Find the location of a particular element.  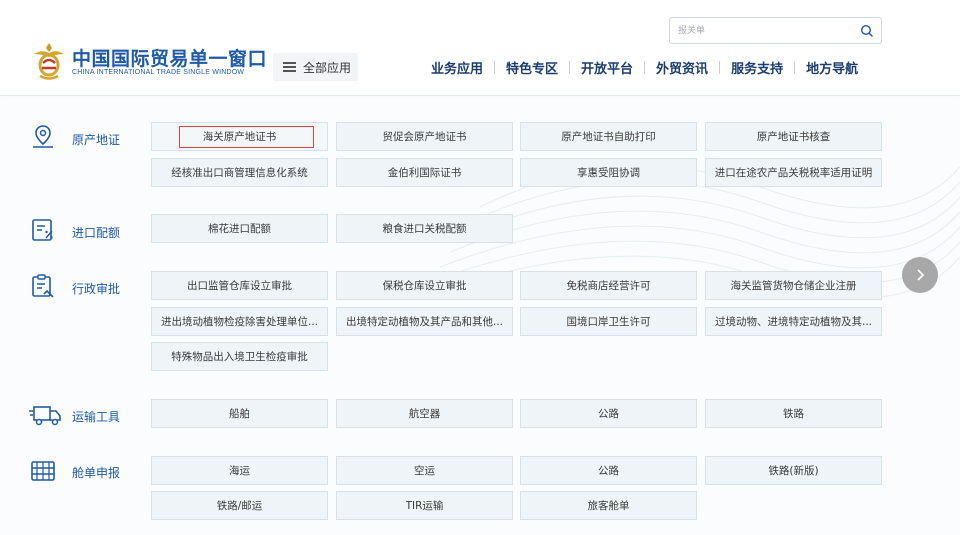

app-button-label: 经核准出口商管理信息化系统 is located at coordinates (239, 173).